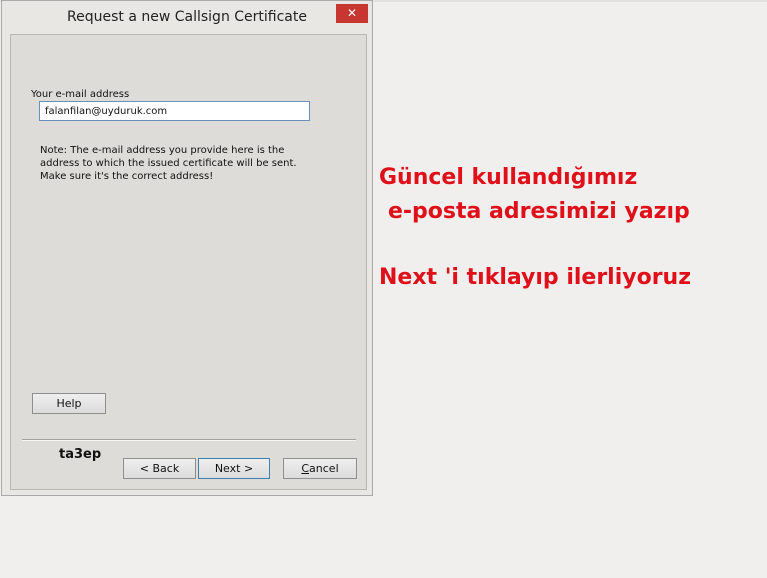 The image size is (767, 578). I want to click on back-button: < Back, so click(159, 468).